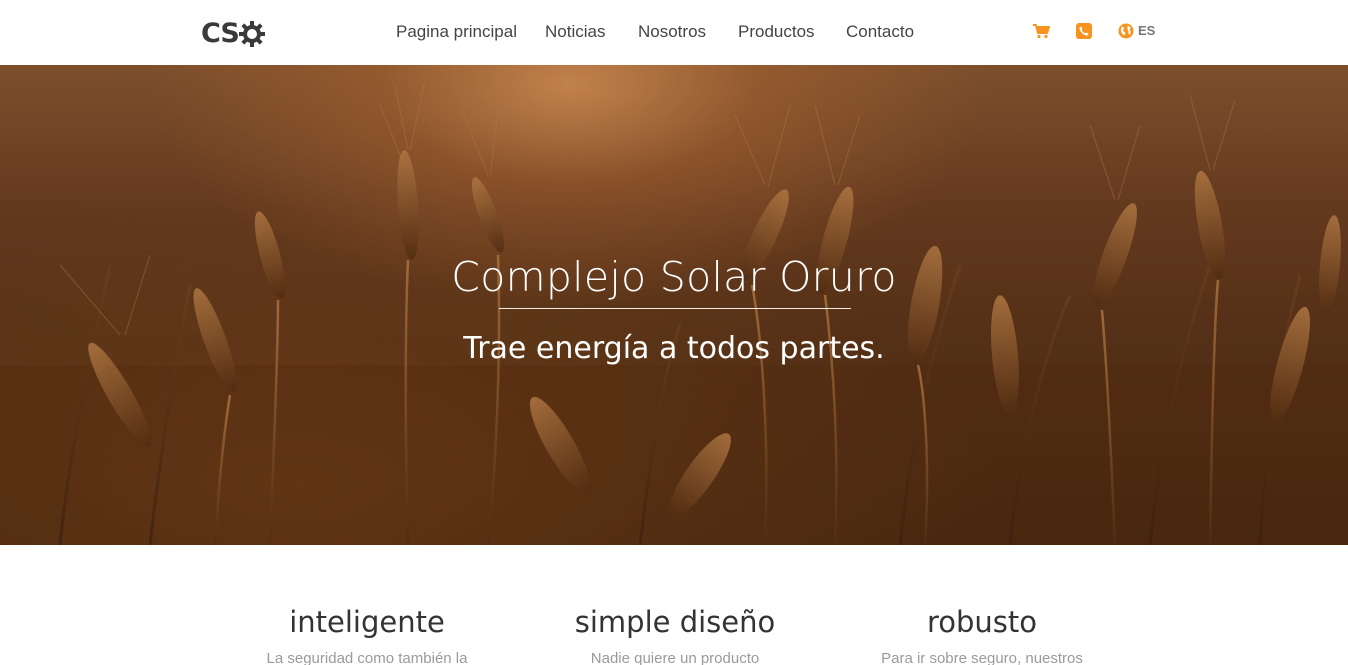  I want to click on language-selector: ES, so click(1136, 31).